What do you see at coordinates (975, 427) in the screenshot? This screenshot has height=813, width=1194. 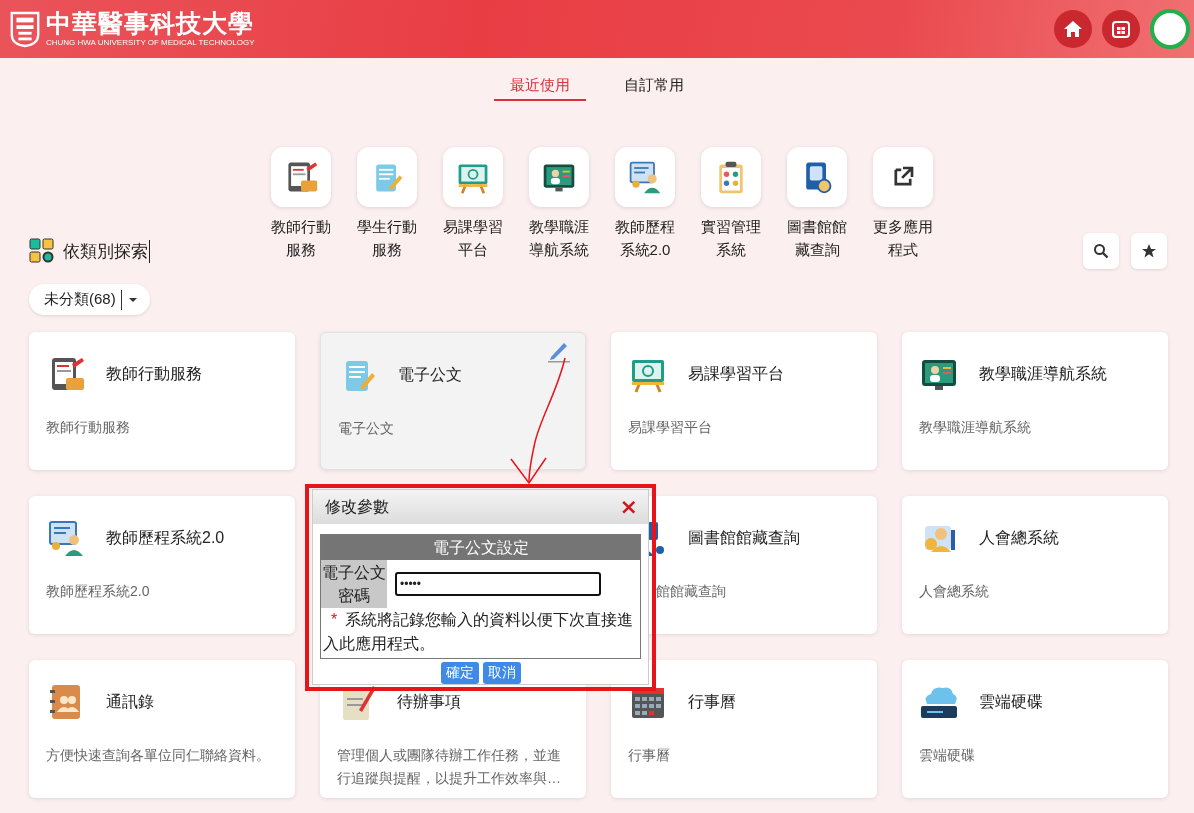 I see `card-description: 教學職涯導航系統` at bounding box center [975, 427].